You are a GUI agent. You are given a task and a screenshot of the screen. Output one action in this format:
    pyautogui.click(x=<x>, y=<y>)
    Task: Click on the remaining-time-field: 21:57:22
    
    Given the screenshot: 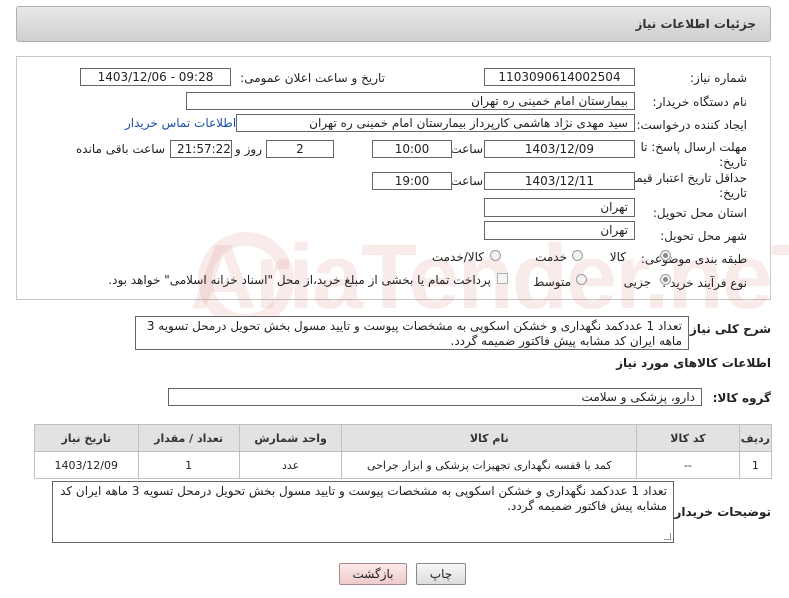 What is the action you would take?
    pyautogui.click(x=201, y=149)
    